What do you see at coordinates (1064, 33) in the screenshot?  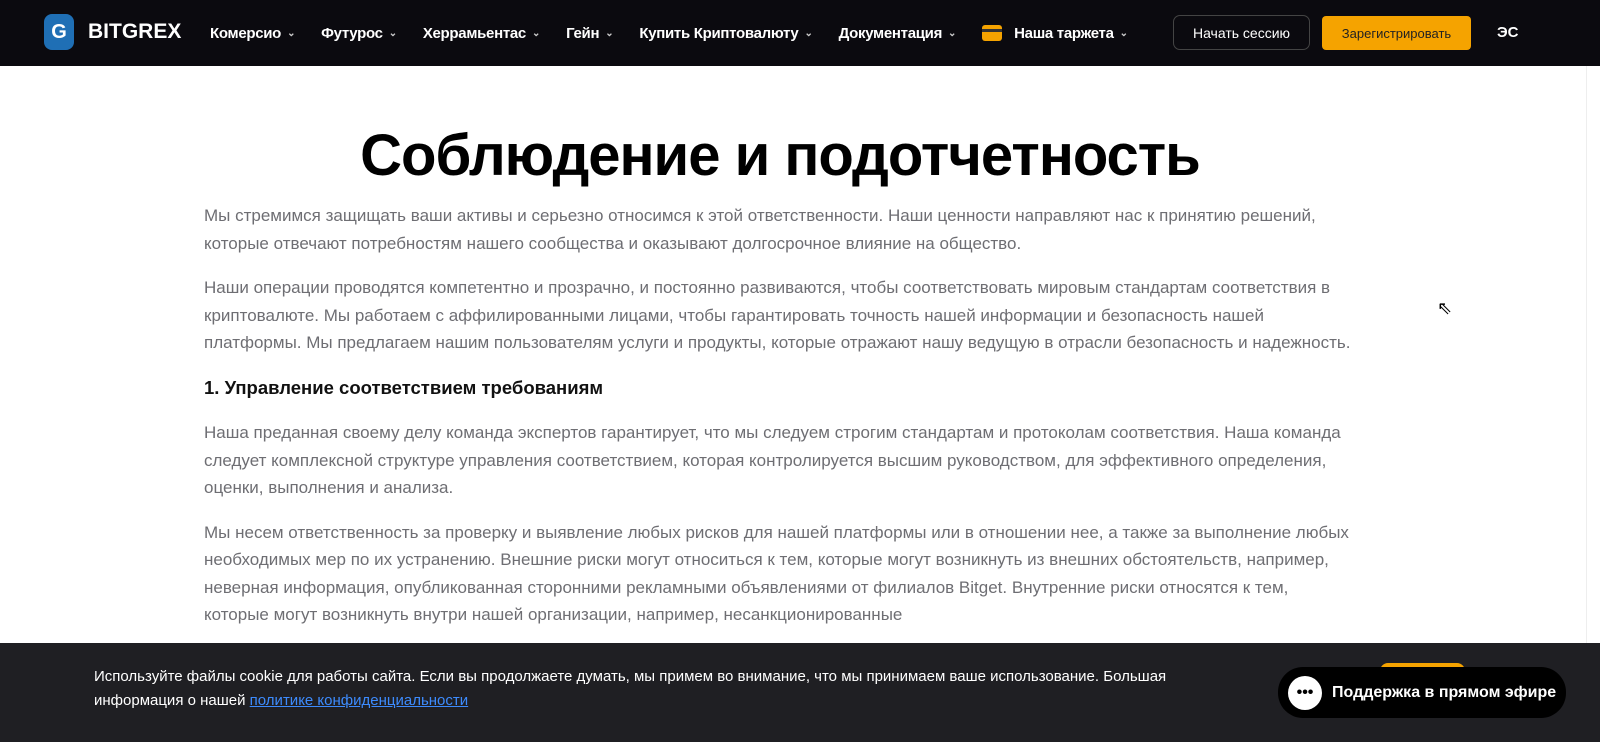 I see `nav-label: Наша таржета` at bounding box center [1064, 33].